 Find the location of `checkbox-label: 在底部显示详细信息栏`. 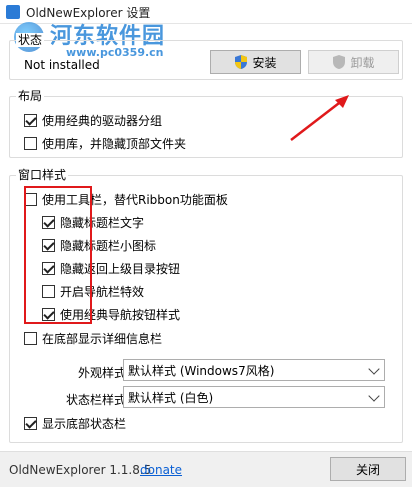

checkbox-label: 在底部显示详细信息栏 is located at coordinates (102, 338).